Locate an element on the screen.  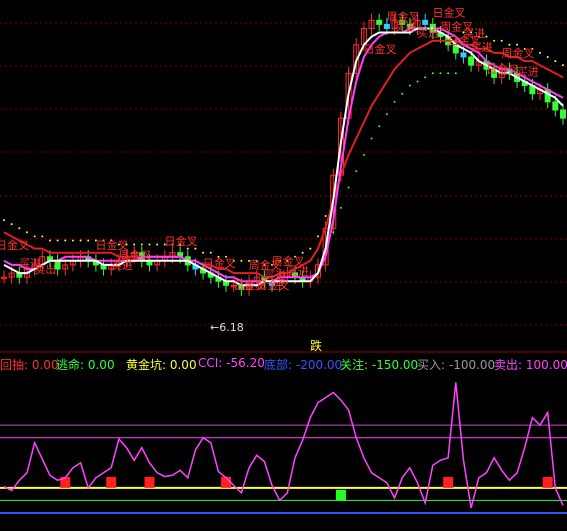
indicator-value: 100.00 is located at coordinates (544, 365).